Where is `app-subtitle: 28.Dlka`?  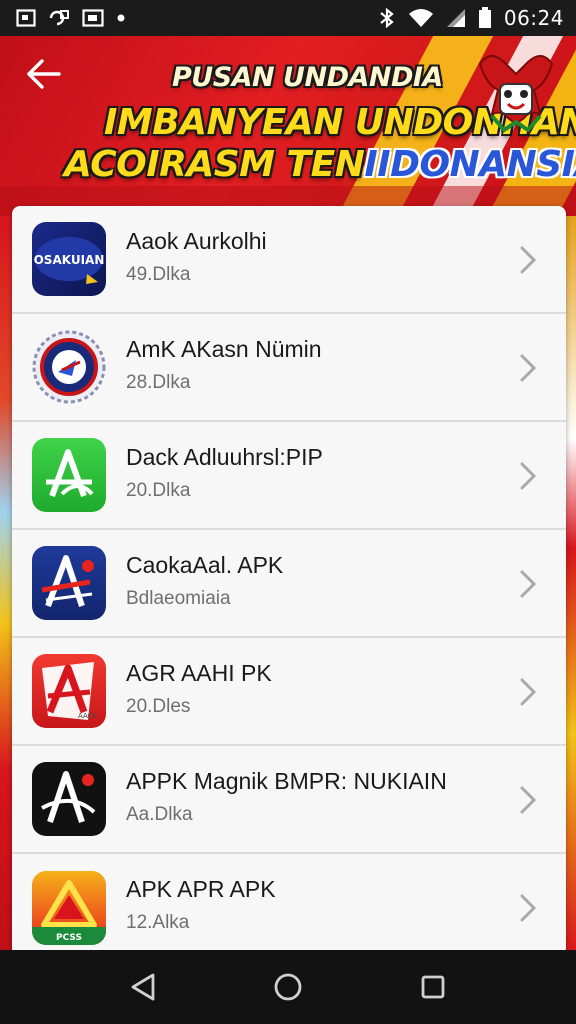 app-subtitle: 28.Dlka is located at coordinates (158, 382).